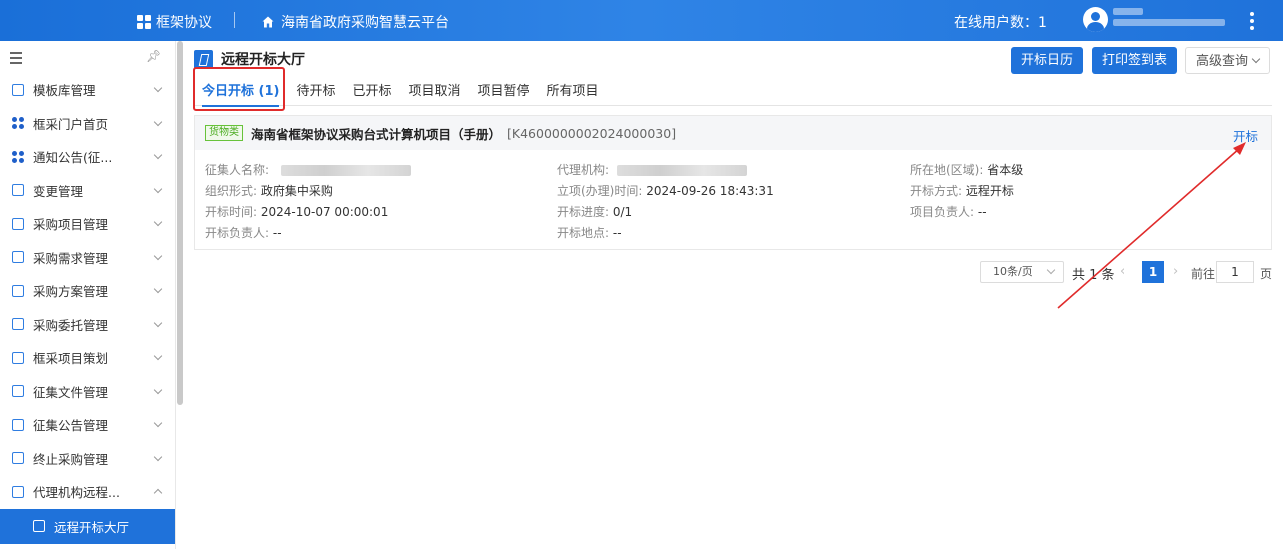  What do you see at coordinates (71, 392) in the screenshot?
I see `sidebar-item-label: 征集文件管理` at bounding box center [71, 392].